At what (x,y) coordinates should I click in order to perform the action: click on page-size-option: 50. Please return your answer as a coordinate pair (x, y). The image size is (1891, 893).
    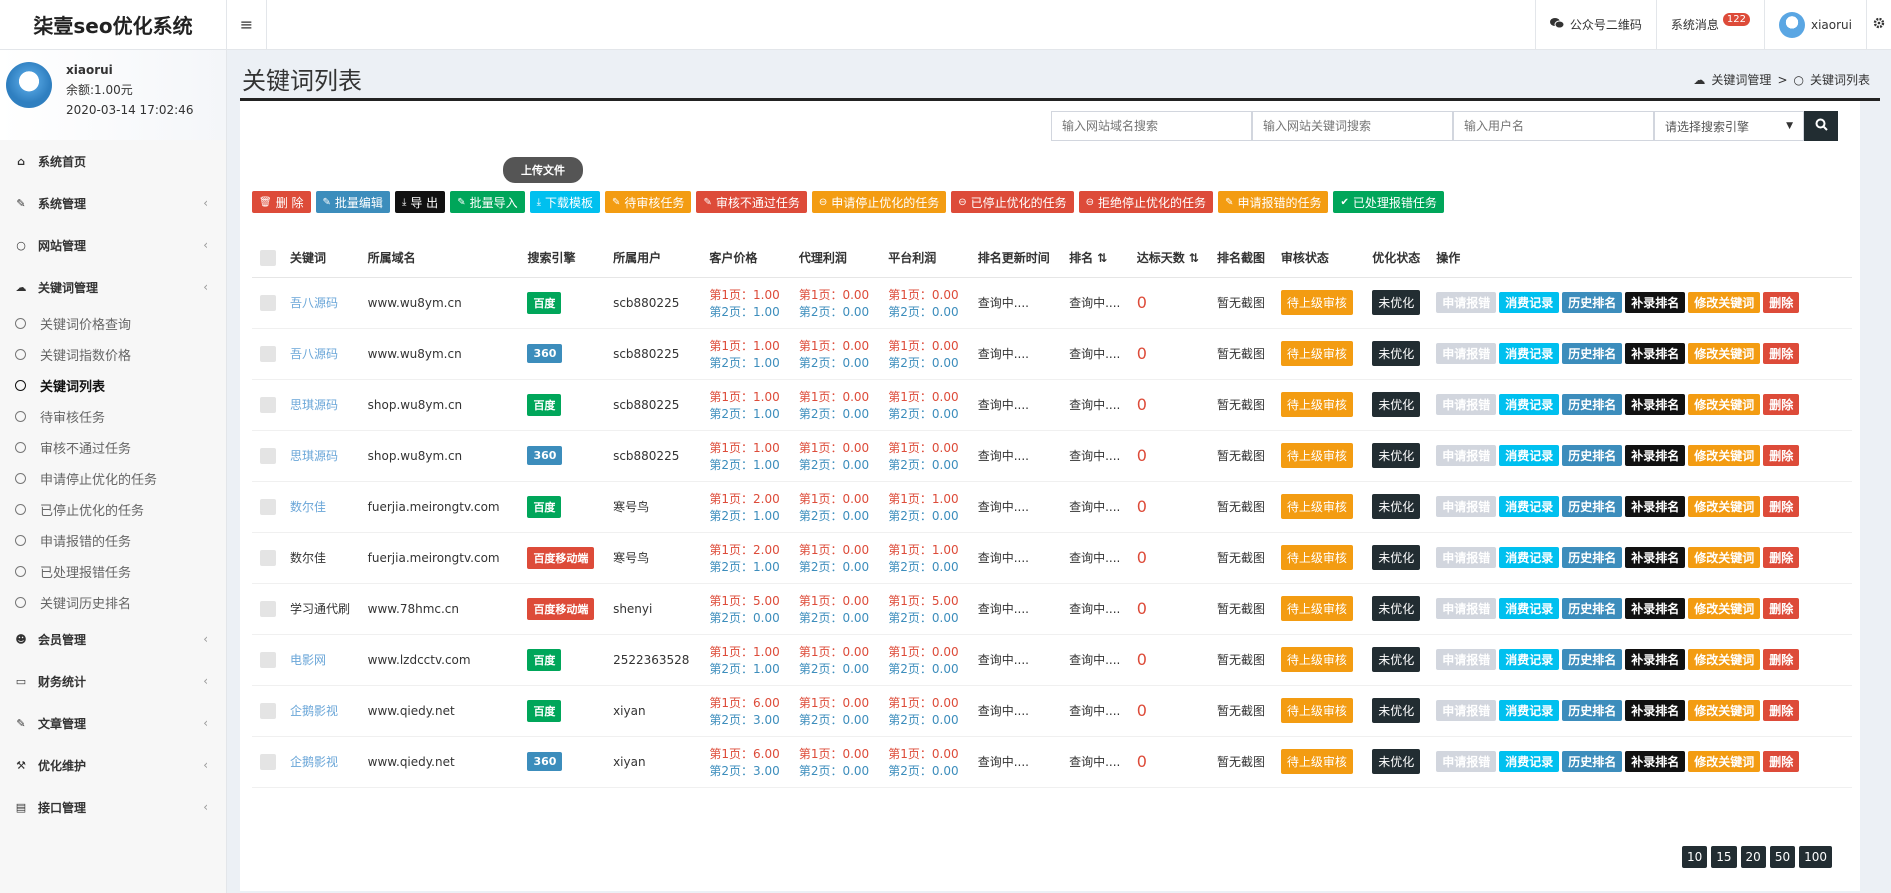
    Looking at the image, I should click on (1782, 857).